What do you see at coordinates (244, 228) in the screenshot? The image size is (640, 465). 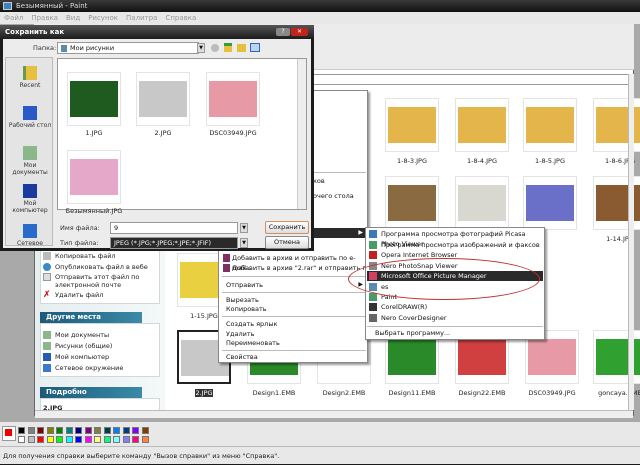 I see `filename-dropdown-arrow: ▼` at bounding box center [244, 228].